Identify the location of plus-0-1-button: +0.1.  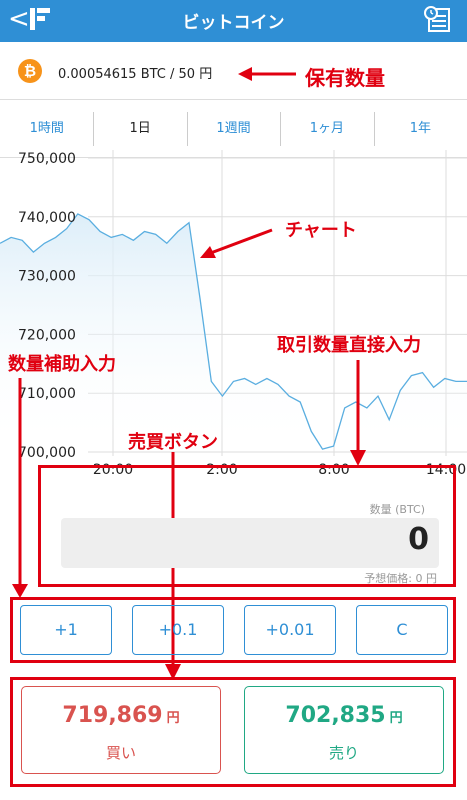
(178, 630).